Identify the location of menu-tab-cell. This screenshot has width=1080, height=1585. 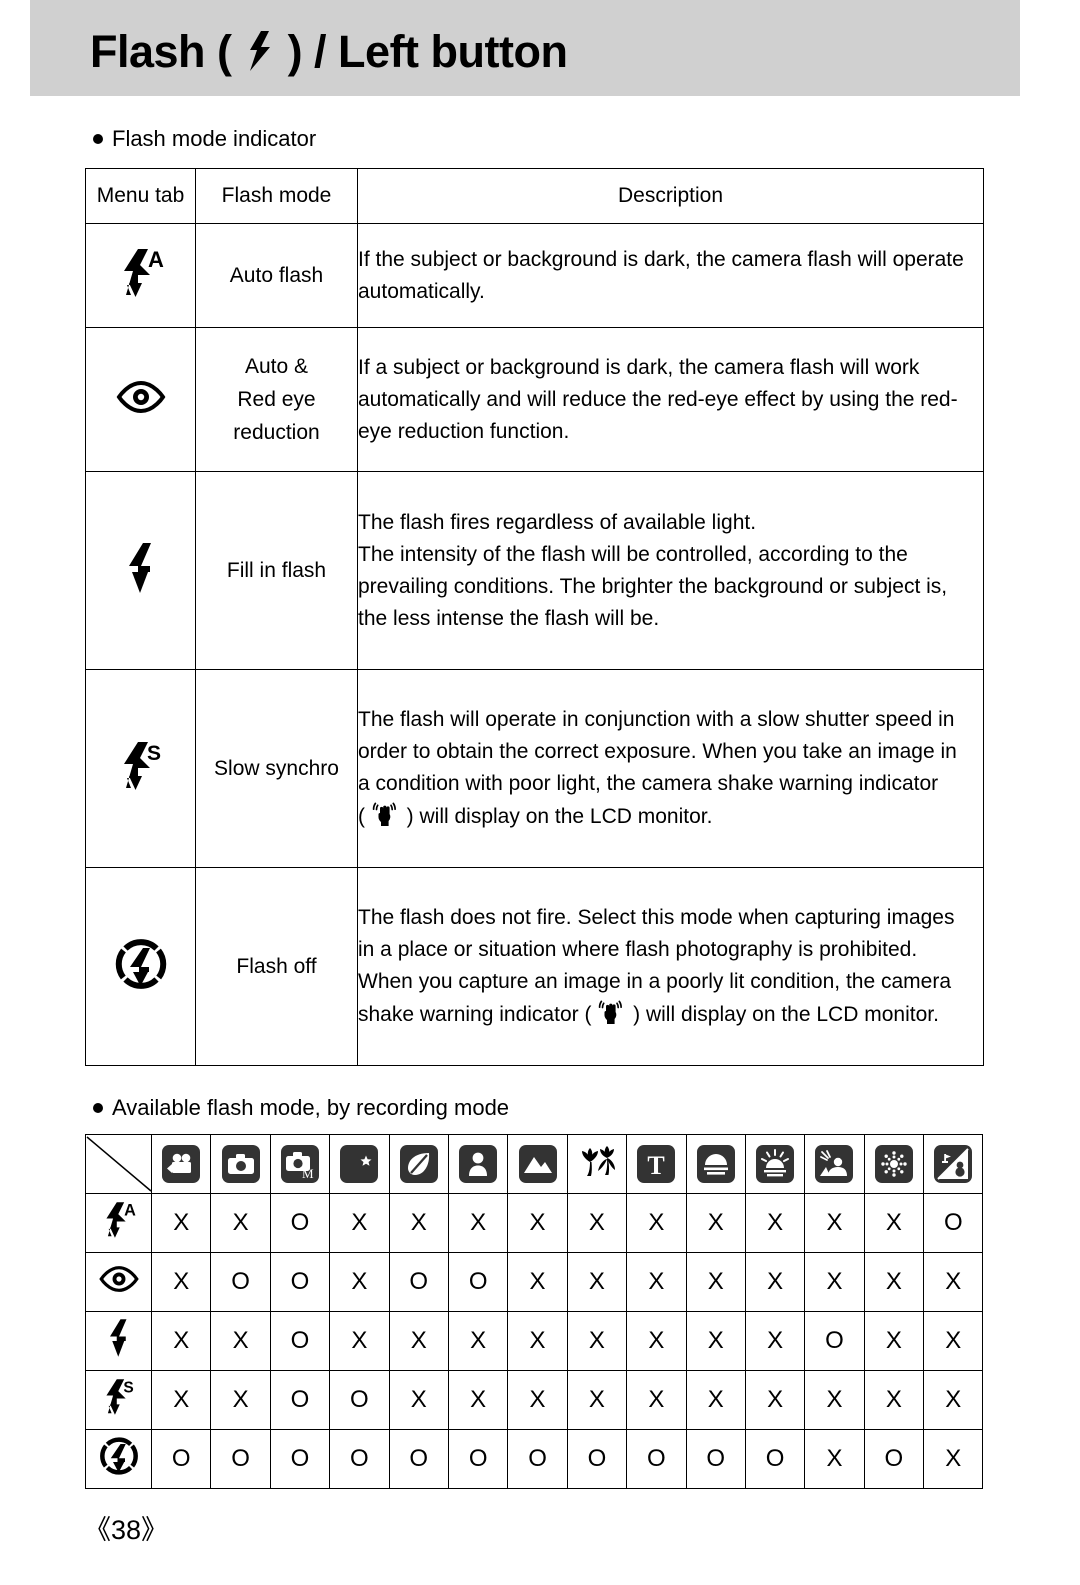
(140, 570).